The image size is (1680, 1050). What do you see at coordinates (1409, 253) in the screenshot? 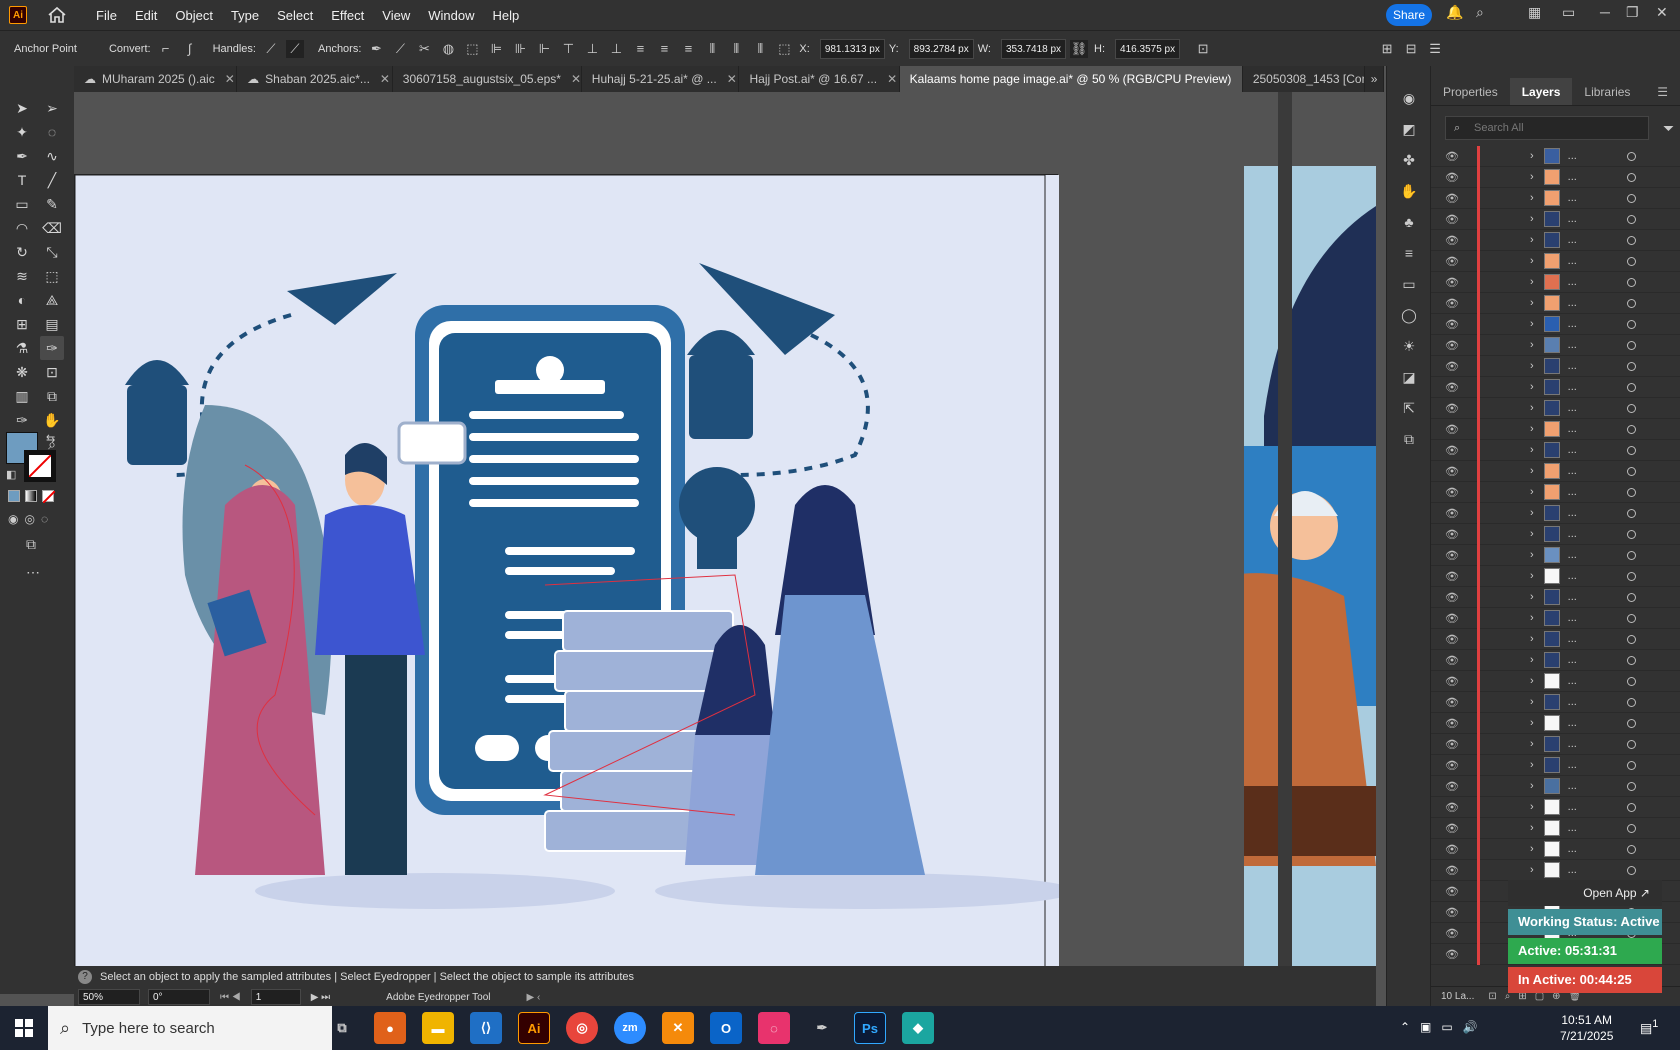
I see `stroke-icon: ≡` at bounding box center [1409, 253].